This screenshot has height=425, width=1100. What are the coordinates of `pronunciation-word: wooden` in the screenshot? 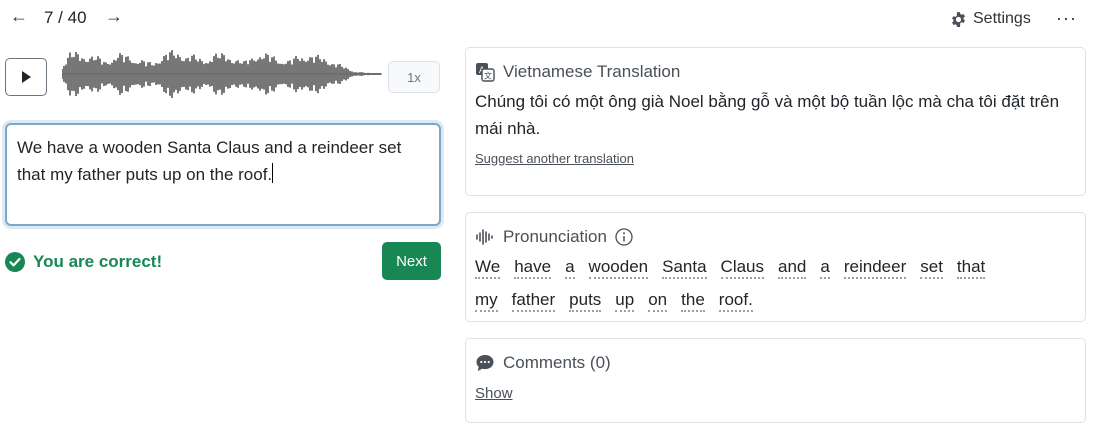 It's located at (618, 268).